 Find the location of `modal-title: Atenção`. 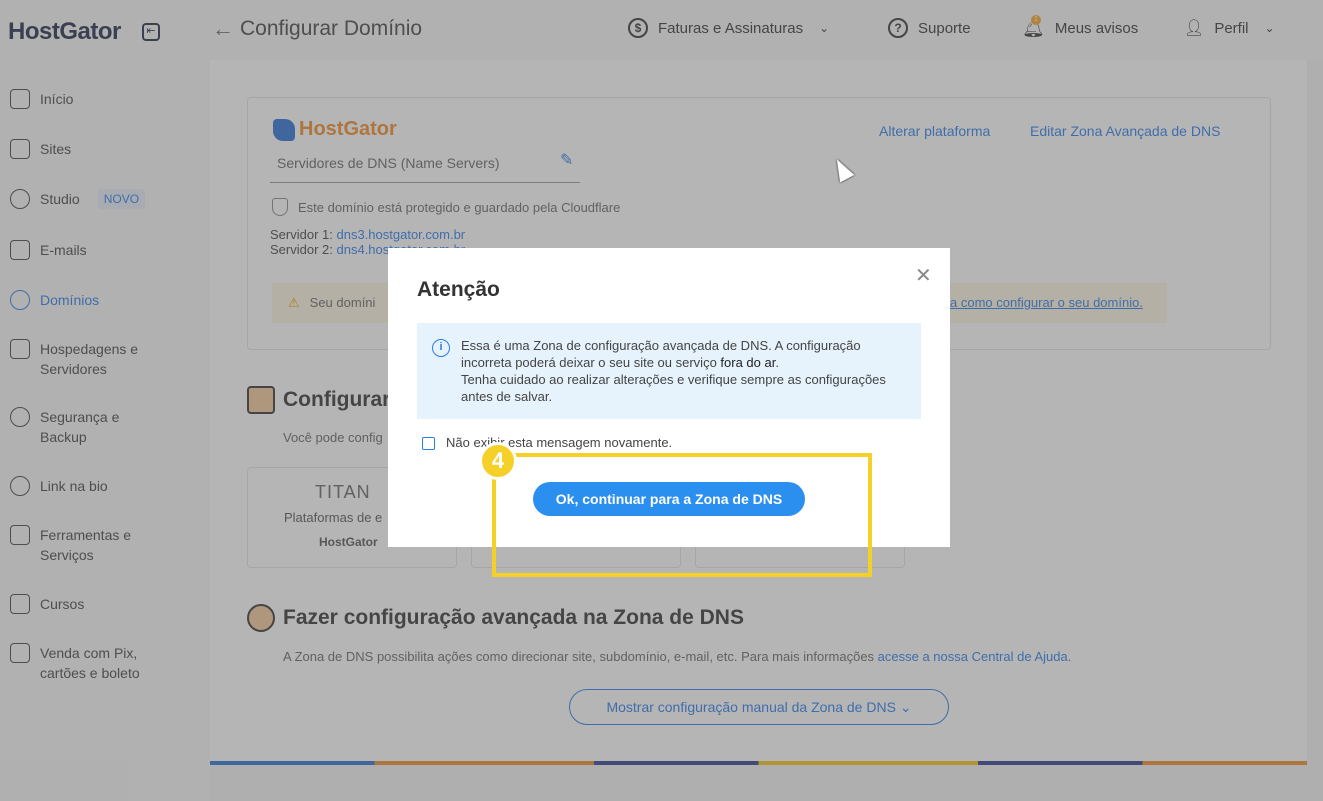

modal-title: Atenção is located at coordinates (458, 289).